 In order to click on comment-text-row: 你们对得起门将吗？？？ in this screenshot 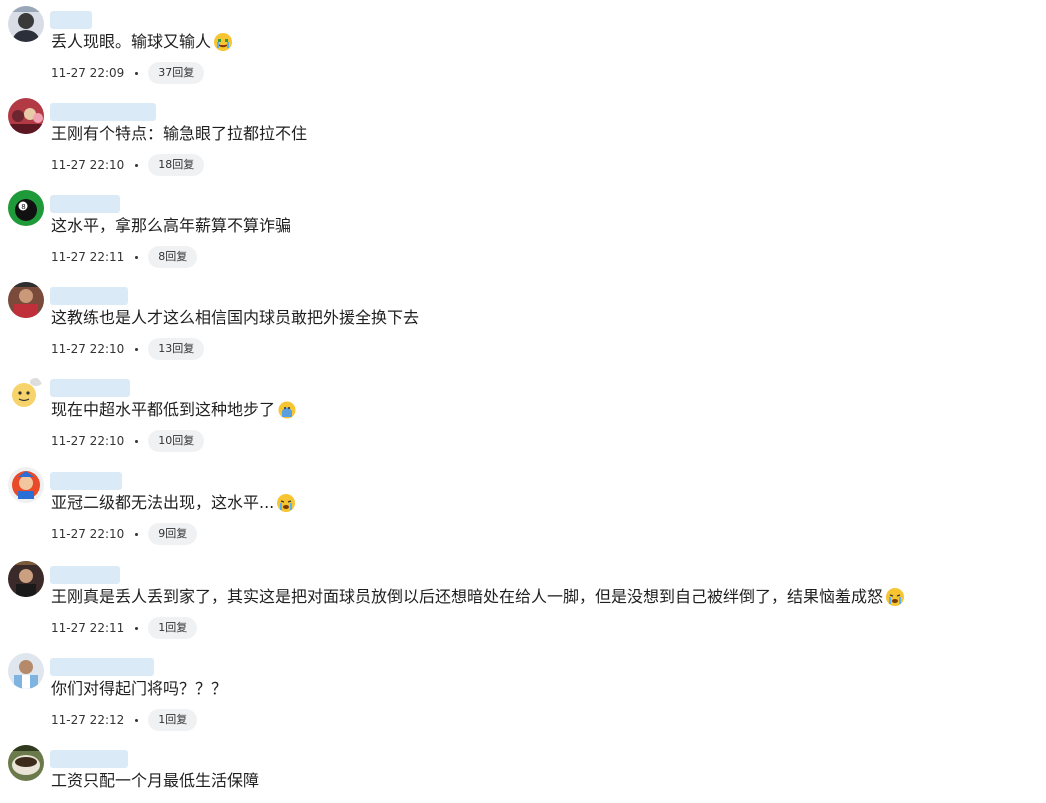, I will do `click(139, 689)`.